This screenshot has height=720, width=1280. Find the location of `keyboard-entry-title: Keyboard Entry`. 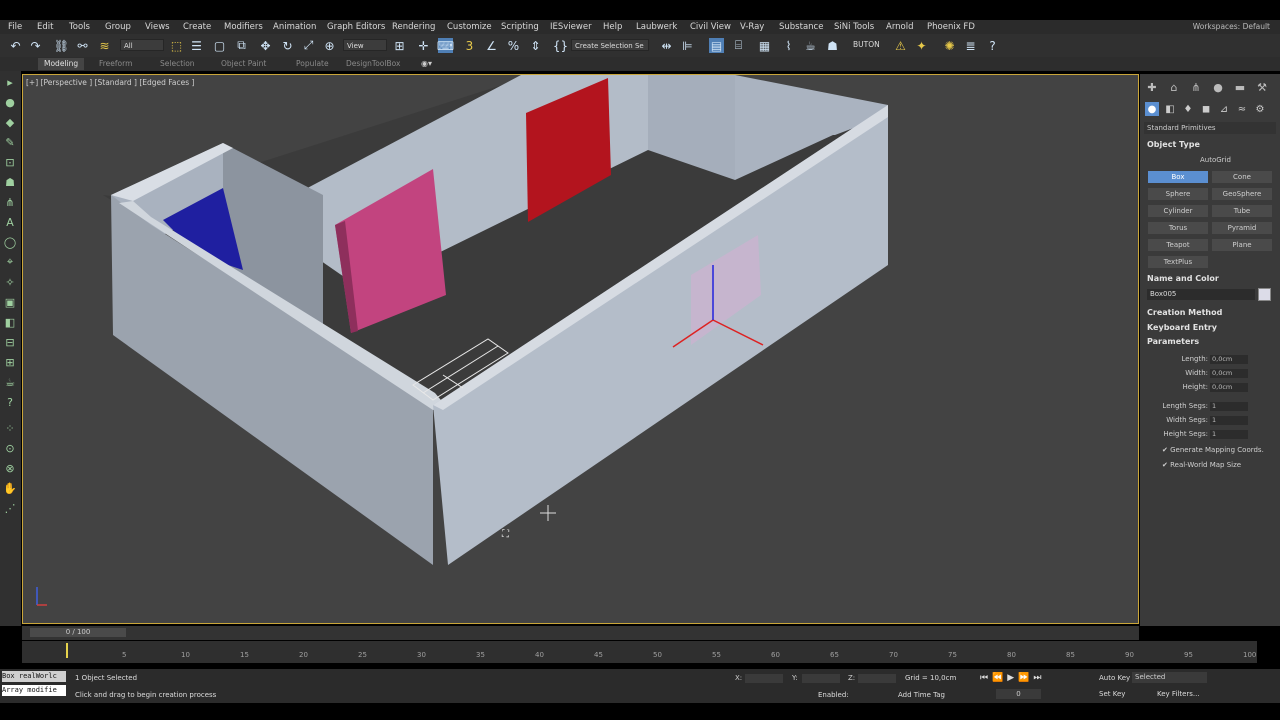

keyboard-entry-title: Keyboard Entry is located at coordinates (1182, 327).